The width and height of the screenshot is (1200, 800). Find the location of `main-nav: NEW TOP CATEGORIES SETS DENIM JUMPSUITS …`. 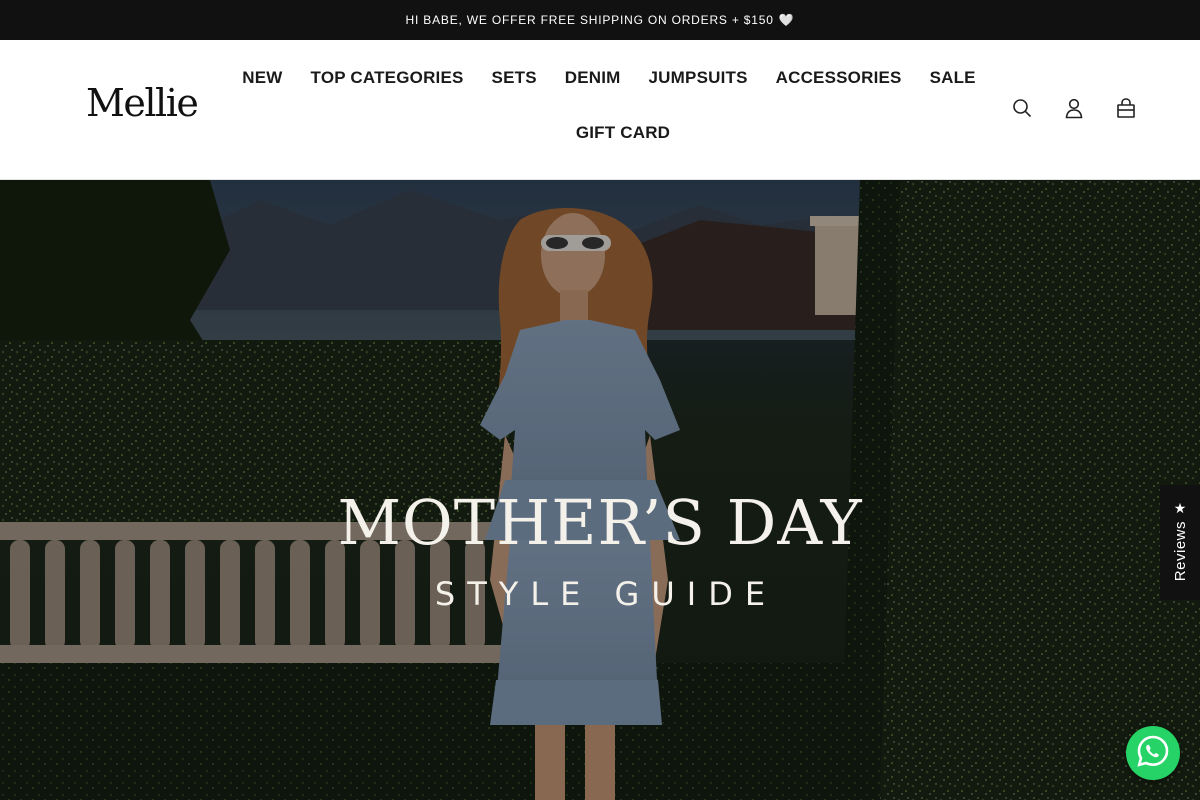

main-nav: NEW TOP CATEGORIES SETS DENIM JUMPSUITS … is located at coordinates (608, 78).